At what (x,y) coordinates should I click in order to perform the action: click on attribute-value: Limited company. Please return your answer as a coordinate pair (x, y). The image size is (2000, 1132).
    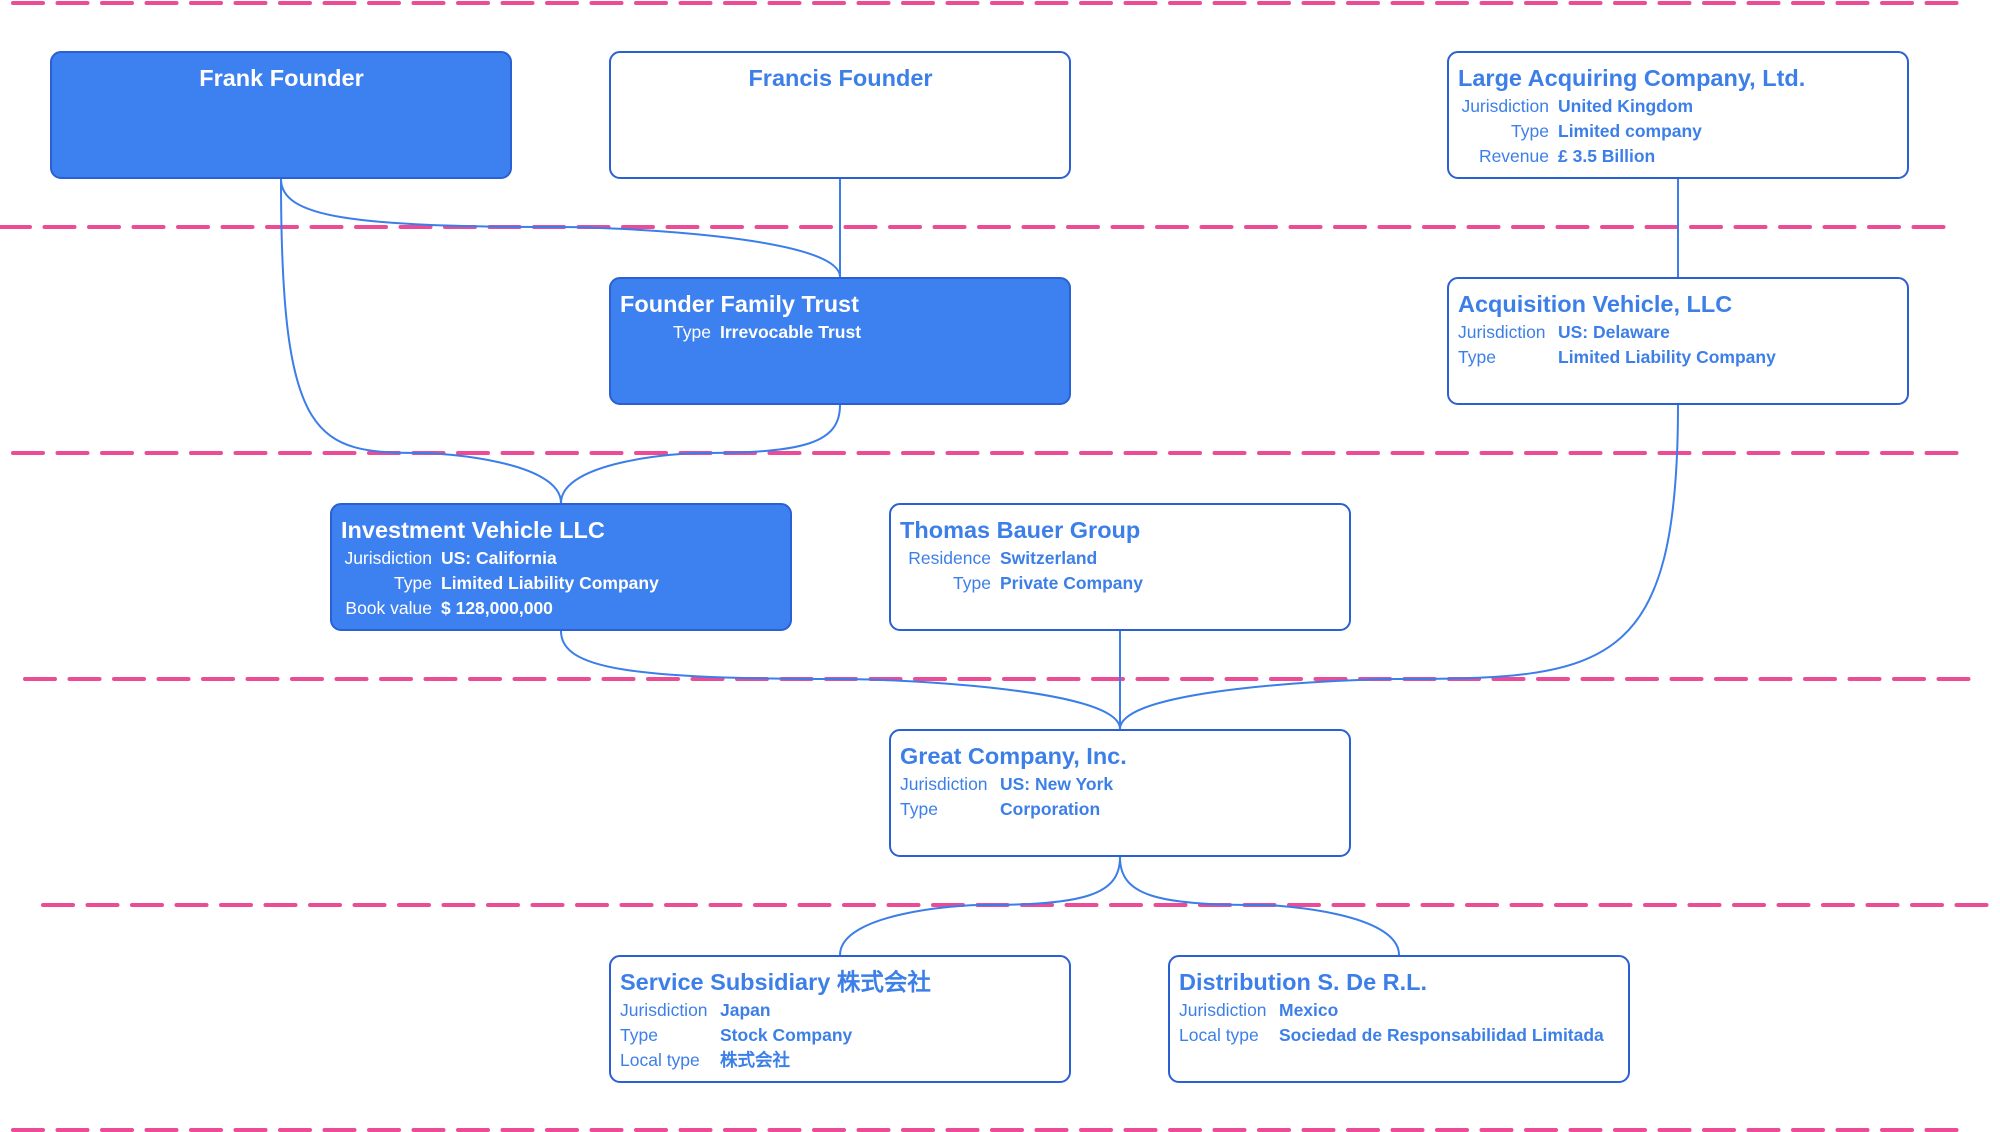
    Looking at the image, I should click on (1630, 131).